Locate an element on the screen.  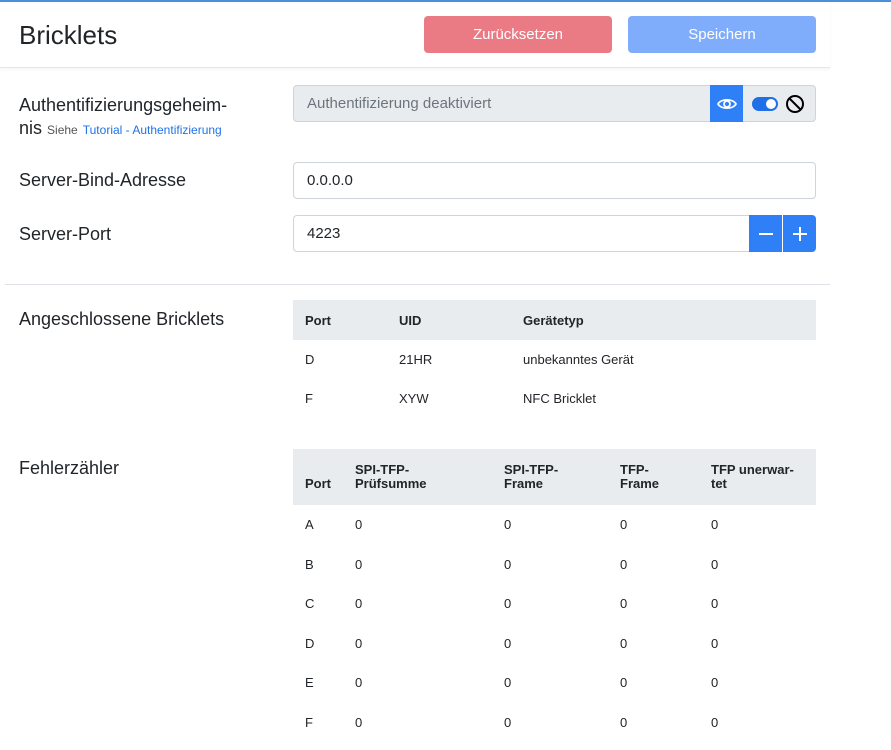
table-cell: B is located at coordinates (309, 564).